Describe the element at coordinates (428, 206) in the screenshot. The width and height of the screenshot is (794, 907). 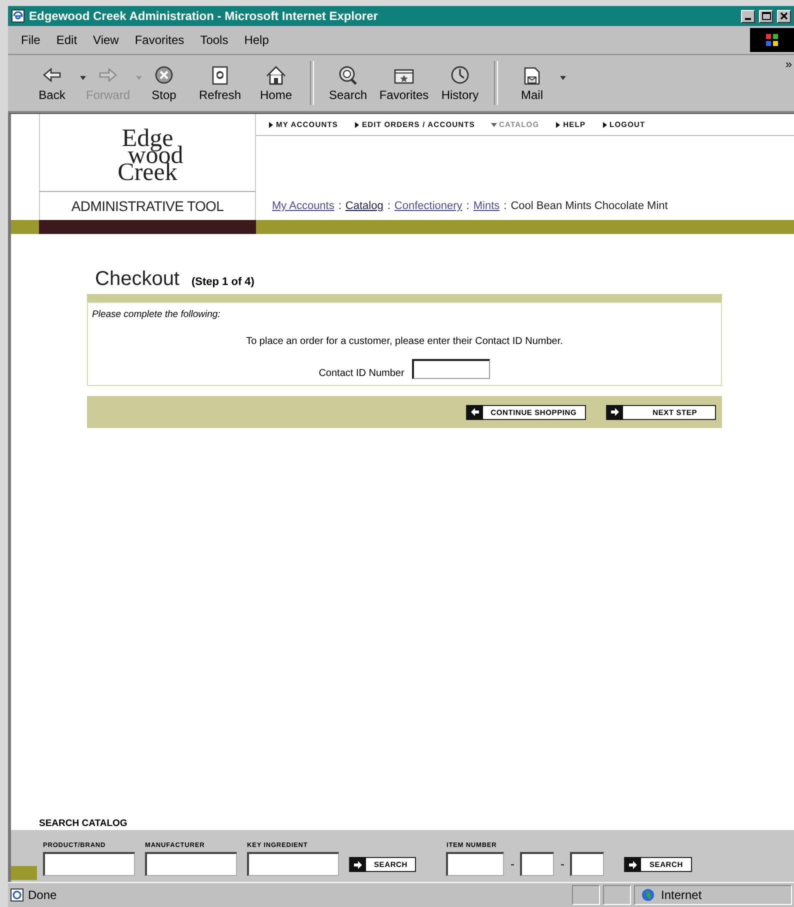
I see `breadcrumb-link: Confectionery` at that location.